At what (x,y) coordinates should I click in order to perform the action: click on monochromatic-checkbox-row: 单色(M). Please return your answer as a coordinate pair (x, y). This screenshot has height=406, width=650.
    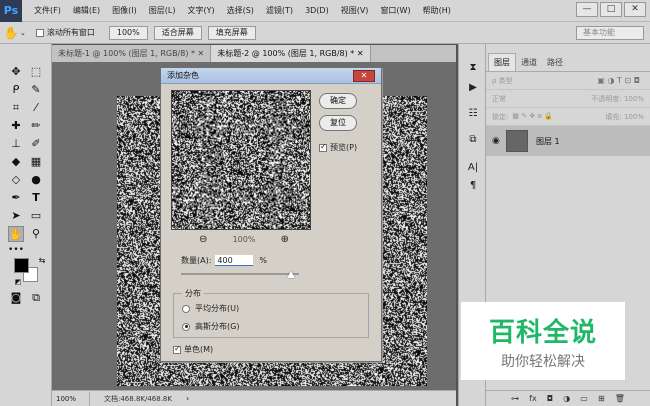
    Looking at the image, I should click on (193, 349).